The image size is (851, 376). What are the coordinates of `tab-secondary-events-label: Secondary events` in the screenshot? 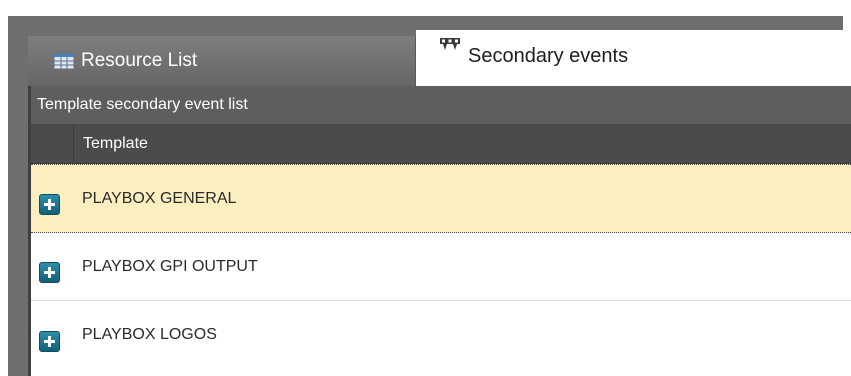 It's located at (548, 56).